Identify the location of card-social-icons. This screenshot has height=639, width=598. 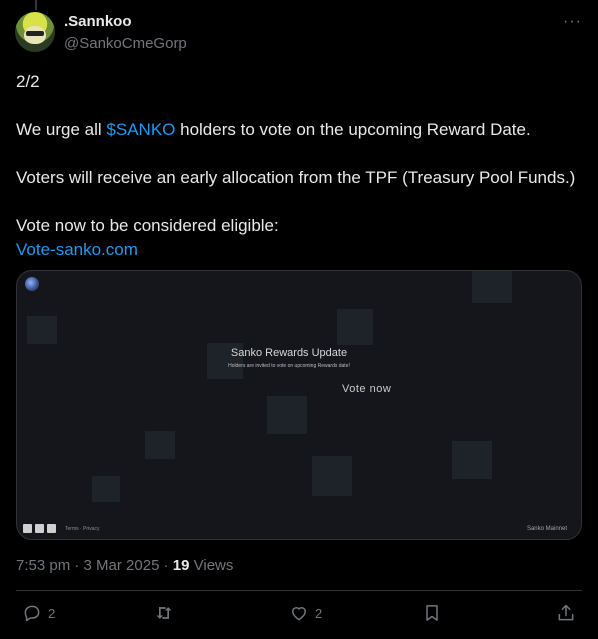
(39, 528).